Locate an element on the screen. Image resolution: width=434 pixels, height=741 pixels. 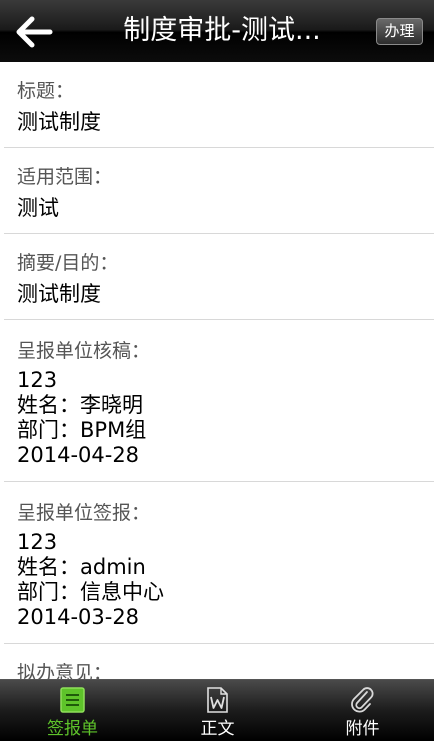
field-label: 适用范围： is located at coordinates (65, 177).